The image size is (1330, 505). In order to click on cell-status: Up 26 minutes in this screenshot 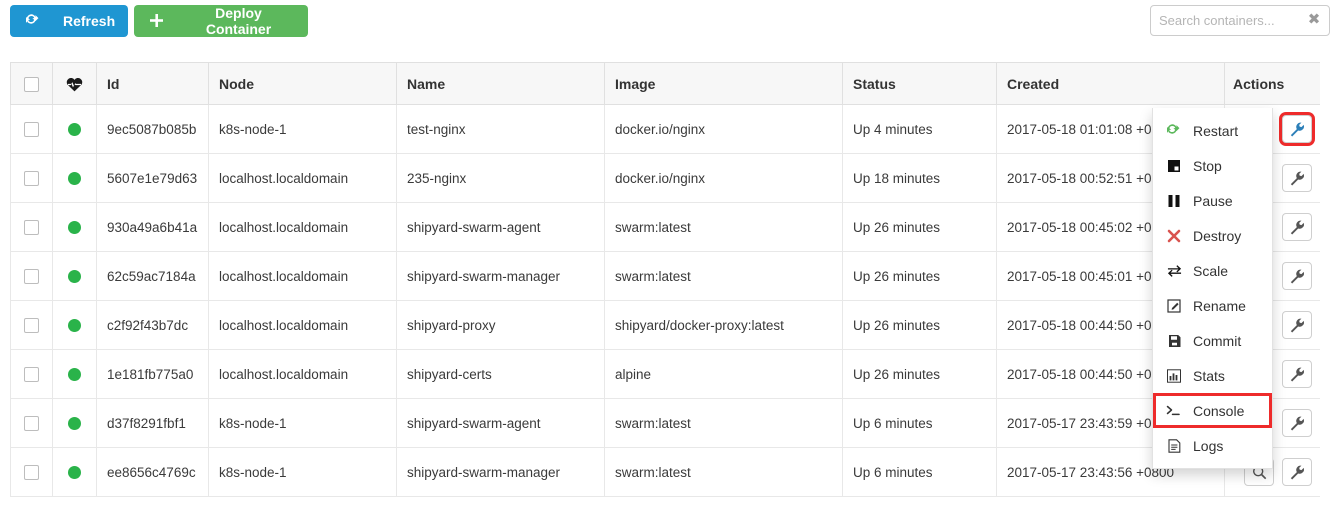, I will do `click(919, 374)`.